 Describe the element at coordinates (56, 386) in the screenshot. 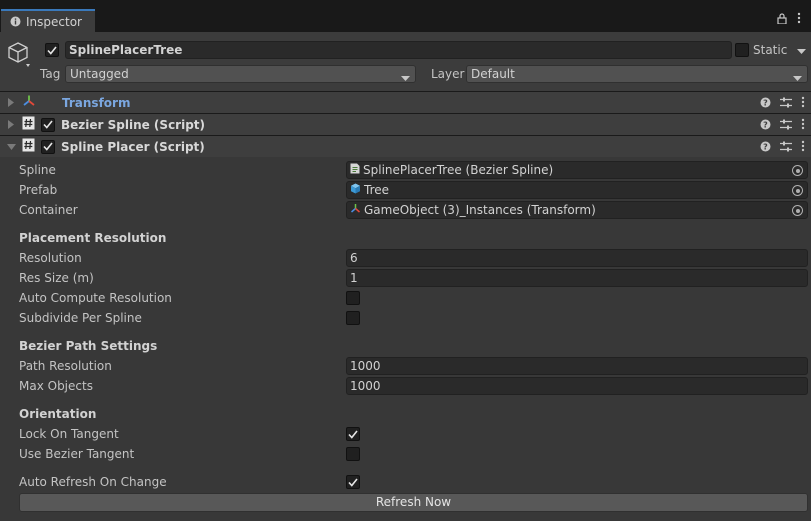

I see `max-objects-label: Max Objects` at that location.